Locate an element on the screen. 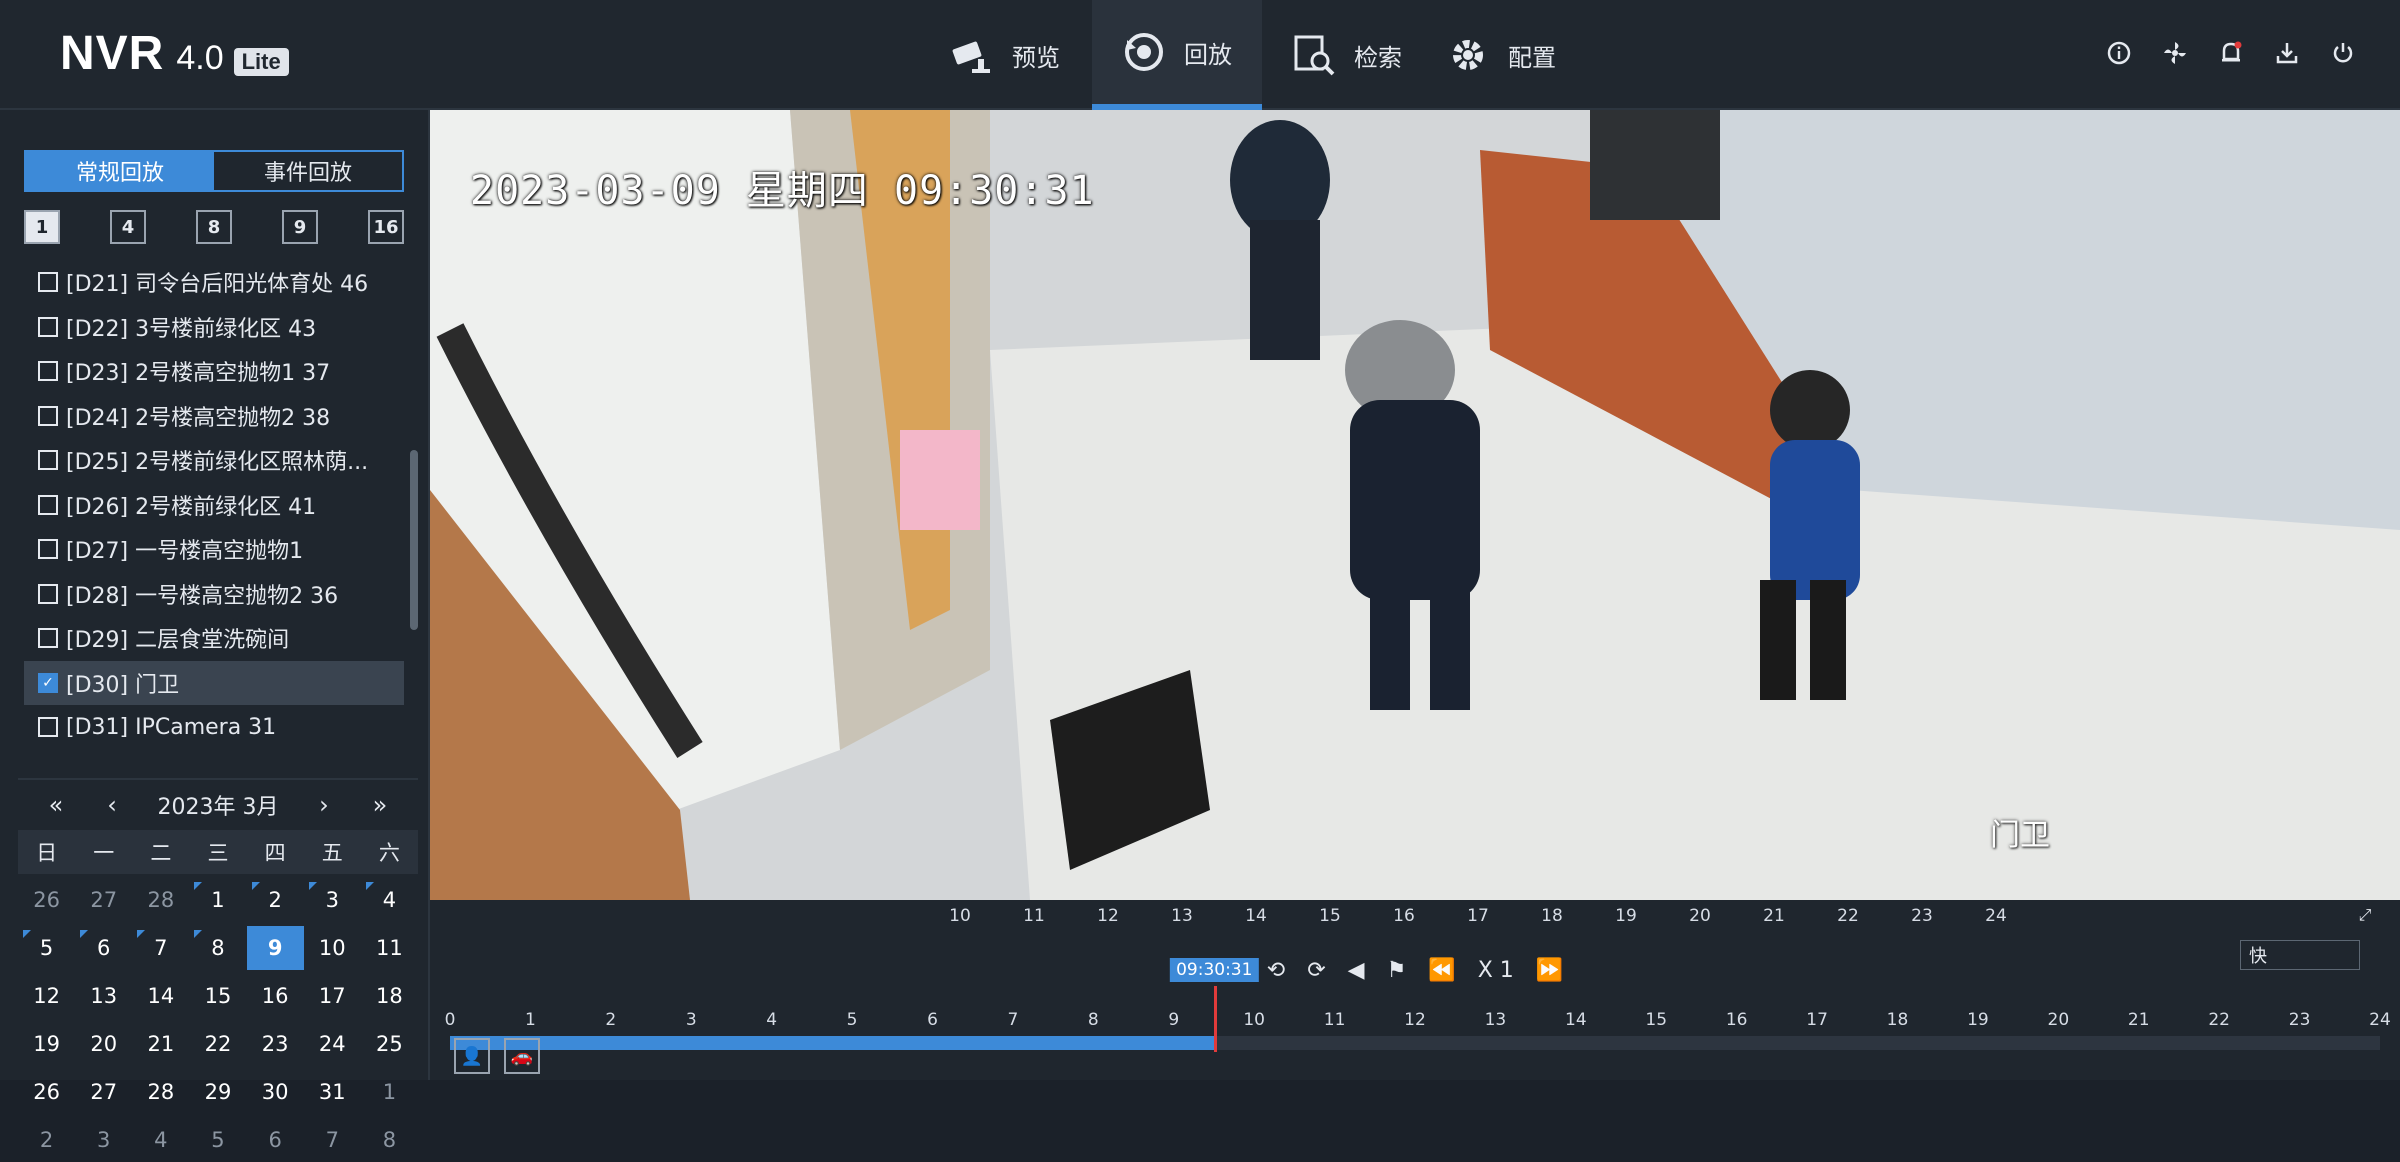 This screenshot has height=1162, width=2400. tab-normal-playback: 常规回放 is located at coordinates (120, 171).